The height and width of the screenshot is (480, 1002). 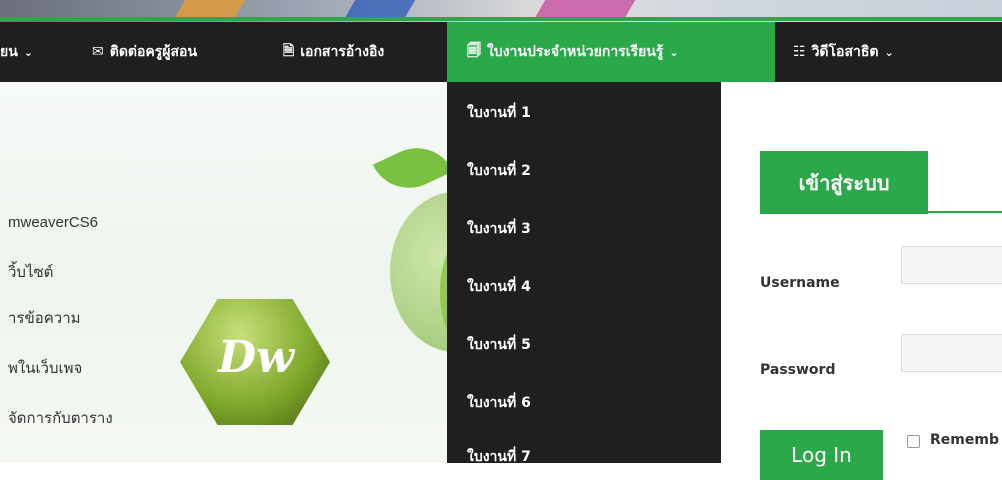 I want to click on hero-text-line: mweaverCS6, so click(x=53, y=222).